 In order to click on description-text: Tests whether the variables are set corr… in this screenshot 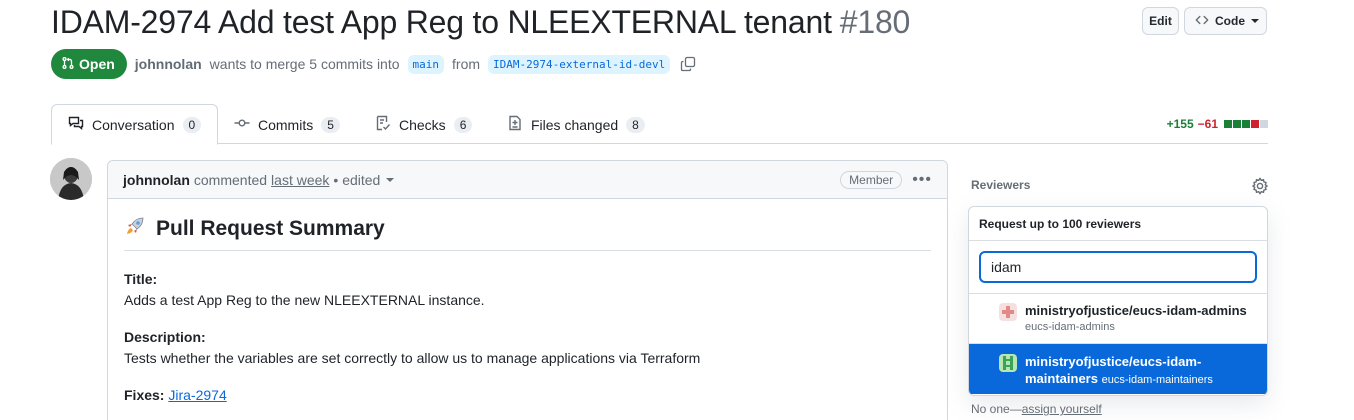, I will do `click(412, 358)`.